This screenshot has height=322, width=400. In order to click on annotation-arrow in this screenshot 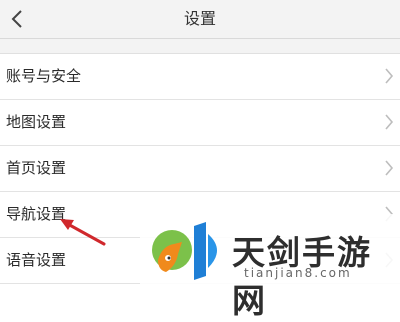, I will do `click(83, 232)`.